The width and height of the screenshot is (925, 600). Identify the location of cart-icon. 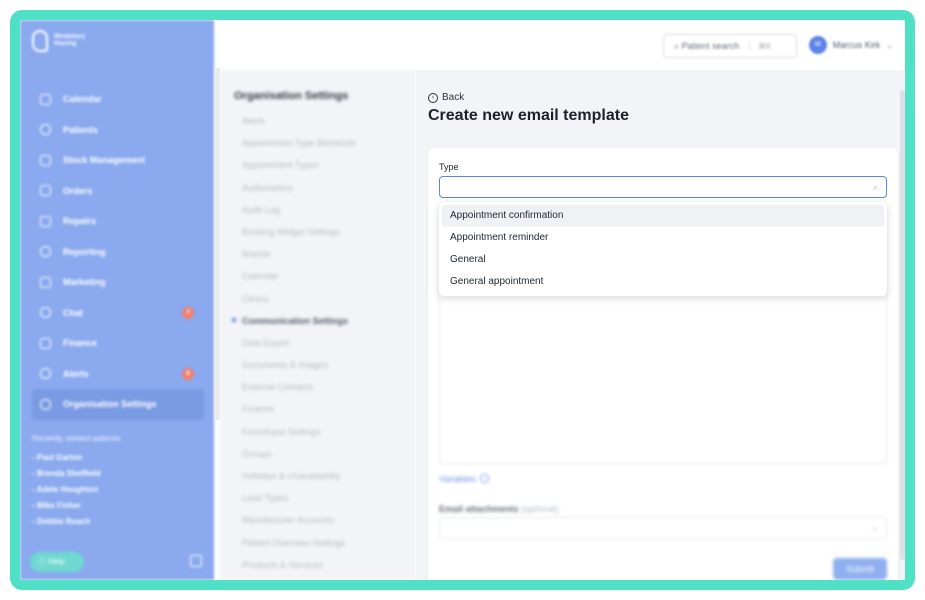
(45, 191).